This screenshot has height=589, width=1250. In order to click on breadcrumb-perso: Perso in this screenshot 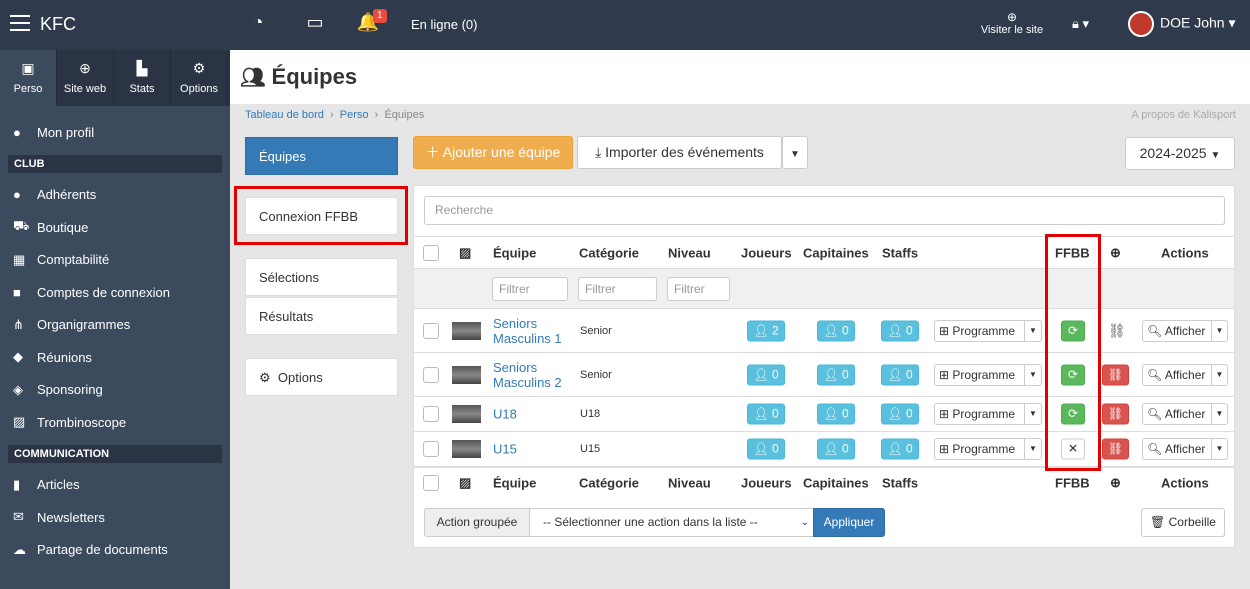, I will do `click(354, 115)`.